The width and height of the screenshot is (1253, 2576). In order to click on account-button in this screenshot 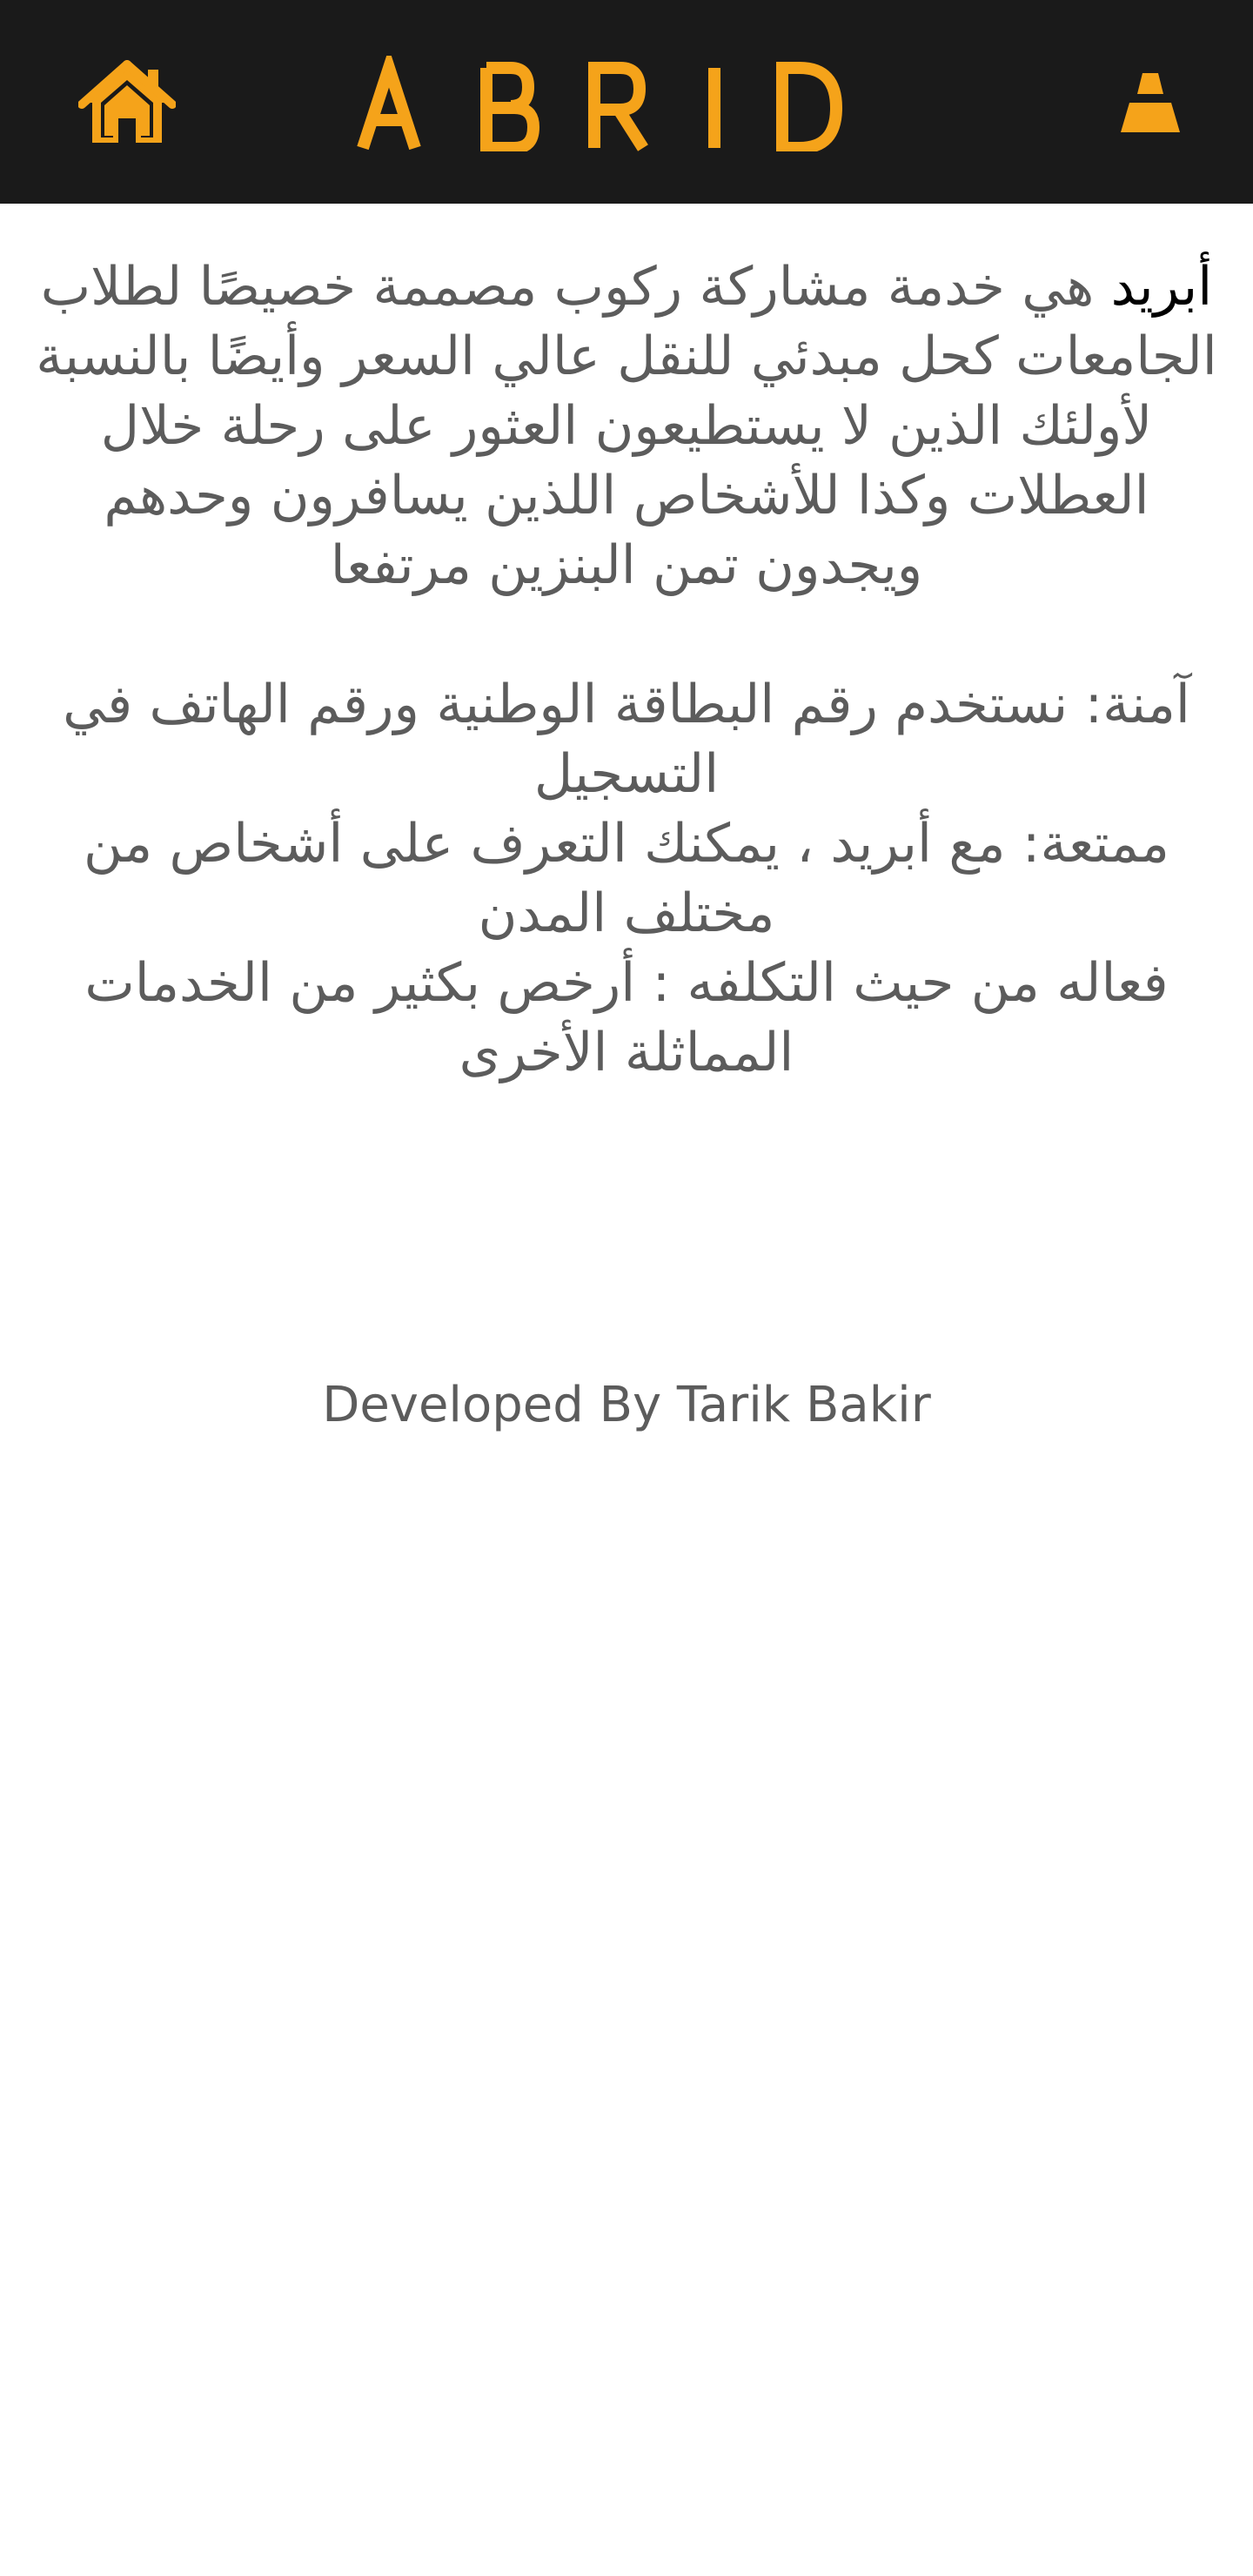, I will do `click(1150, 103)`.